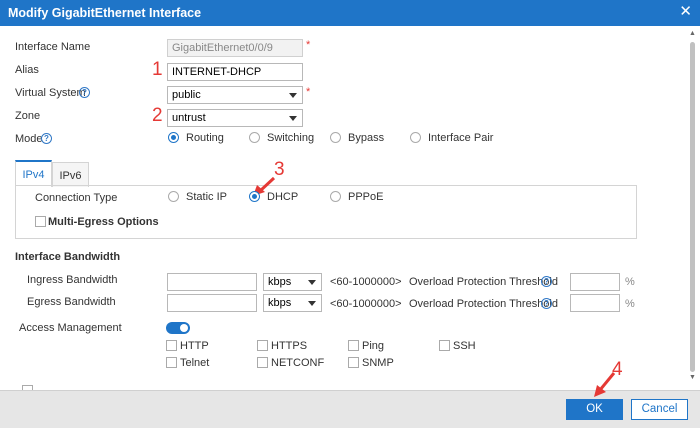 The image size is (700, 428). I want to click on ssh-checkbox, so click(444, 345).